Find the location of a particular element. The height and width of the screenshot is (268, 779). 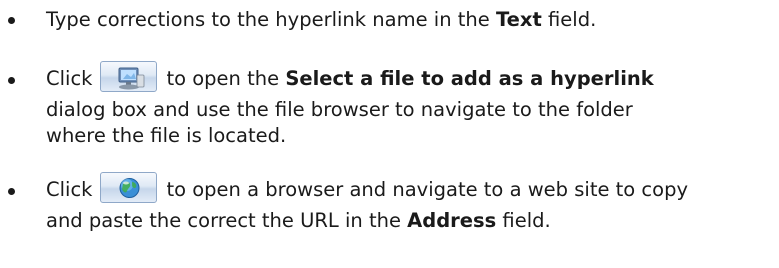

address-field-name: Address is located at coordinates (452, 220).